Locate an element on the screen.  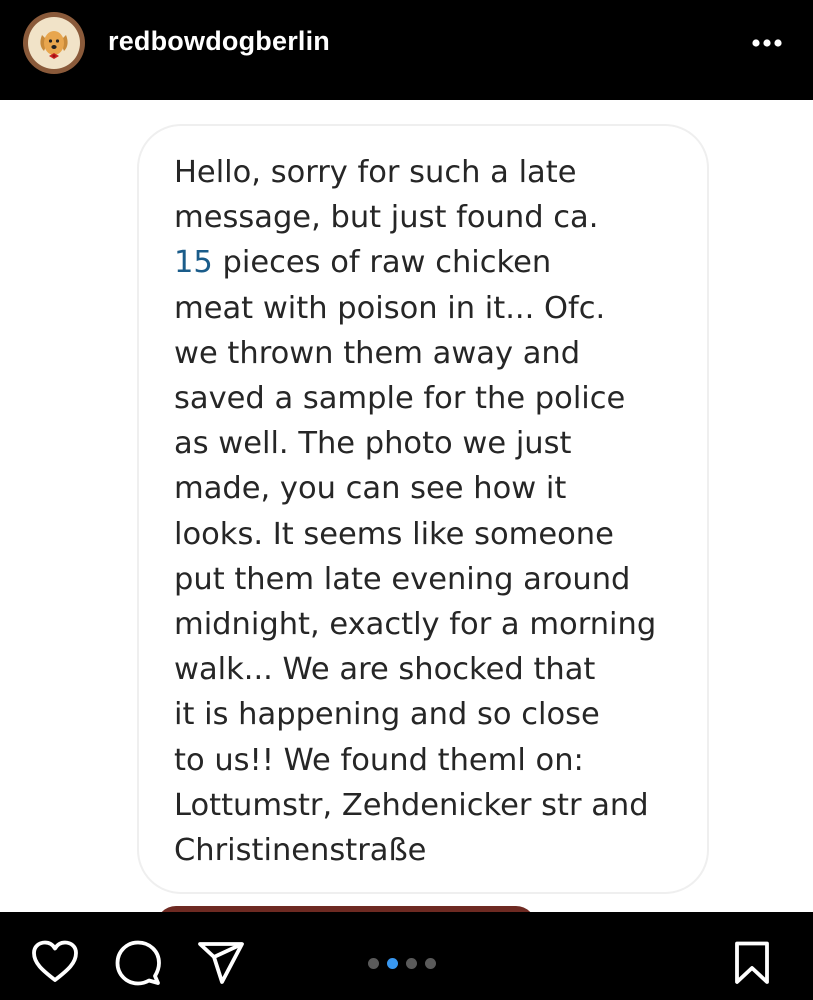
bookmark-icon is located at coordinates (752, 963).